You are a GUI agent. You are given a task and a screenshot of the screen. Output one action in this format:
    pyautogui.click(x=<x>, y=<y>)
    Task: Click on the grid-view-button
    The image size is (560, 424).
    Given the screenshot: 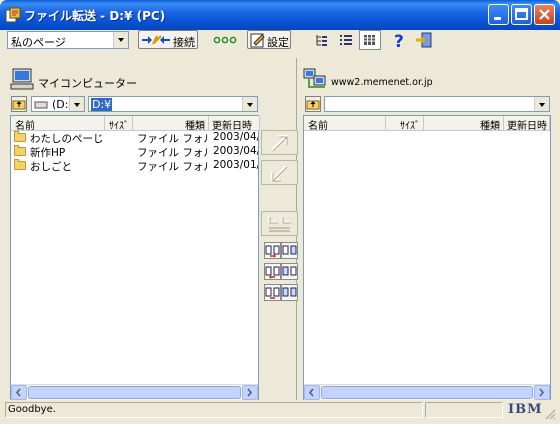 What is the action you would take?
    pyautogui.click(x=370, y=40)
    